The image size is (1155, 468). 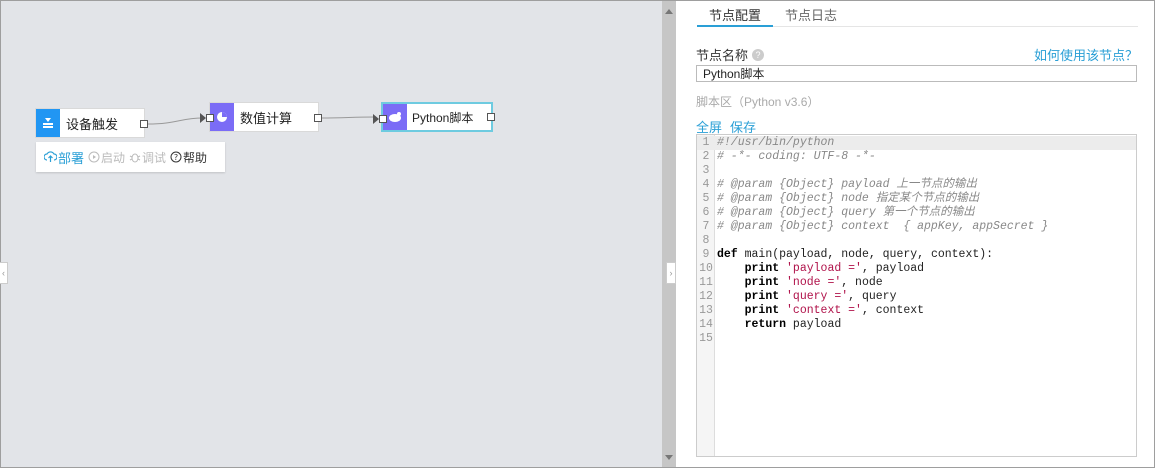 What do you see at coordinates (706, 310) in the screenshot?
I see `line-number: 13` at bounding box center [706, 310].